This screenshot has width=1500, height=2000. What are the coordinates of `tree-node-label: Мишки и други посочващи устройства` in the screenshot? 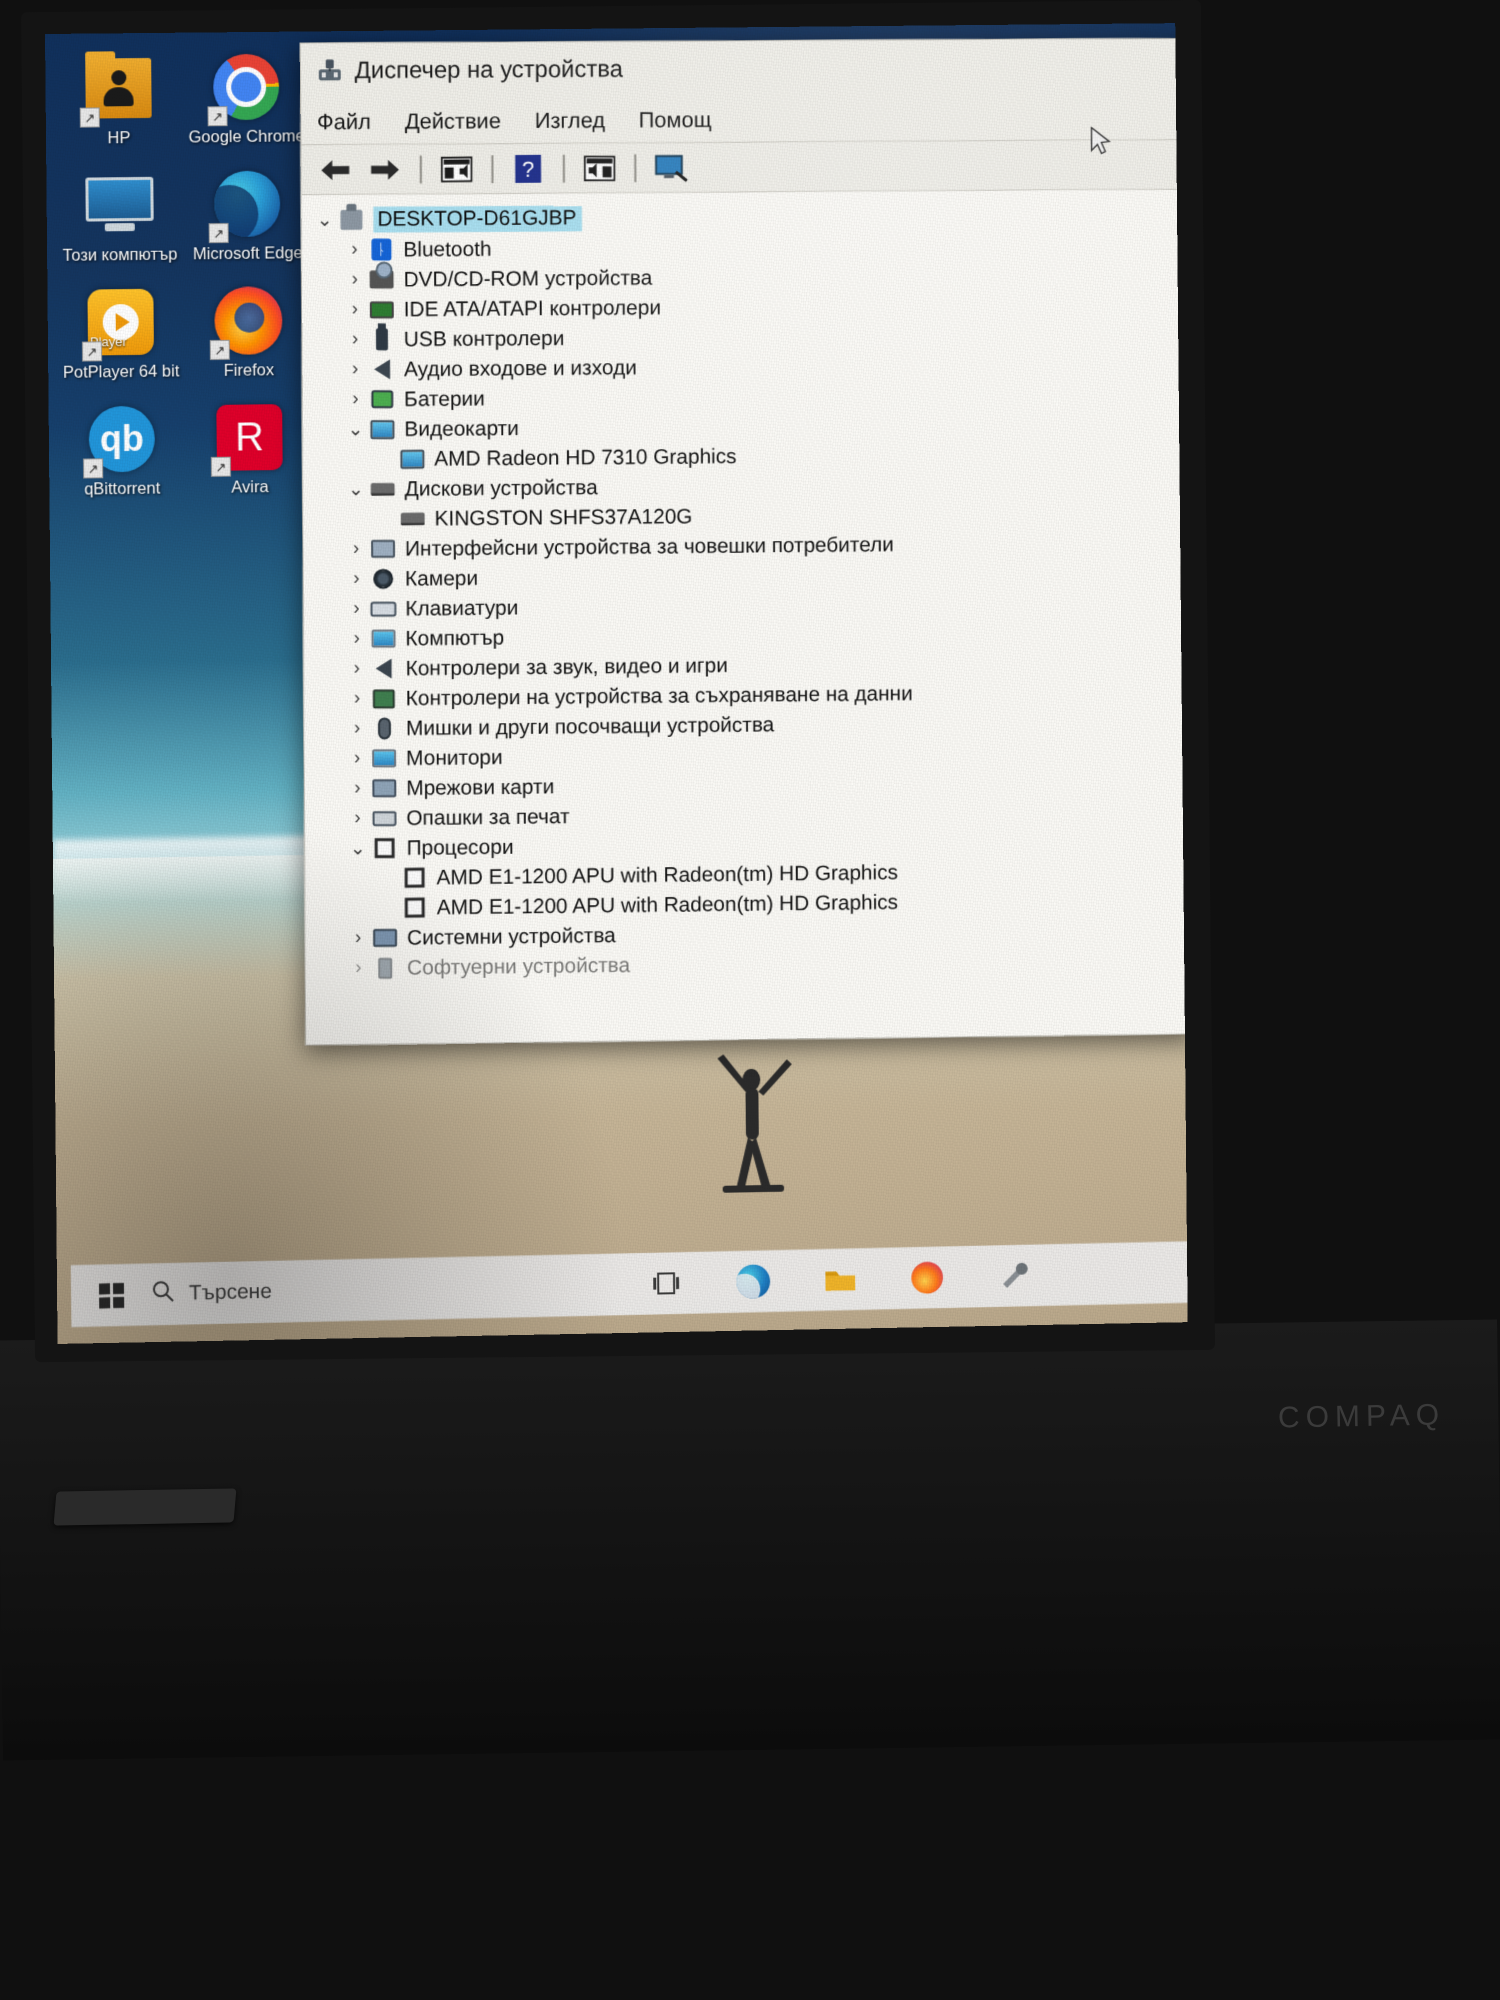 It's located at (590, 726).